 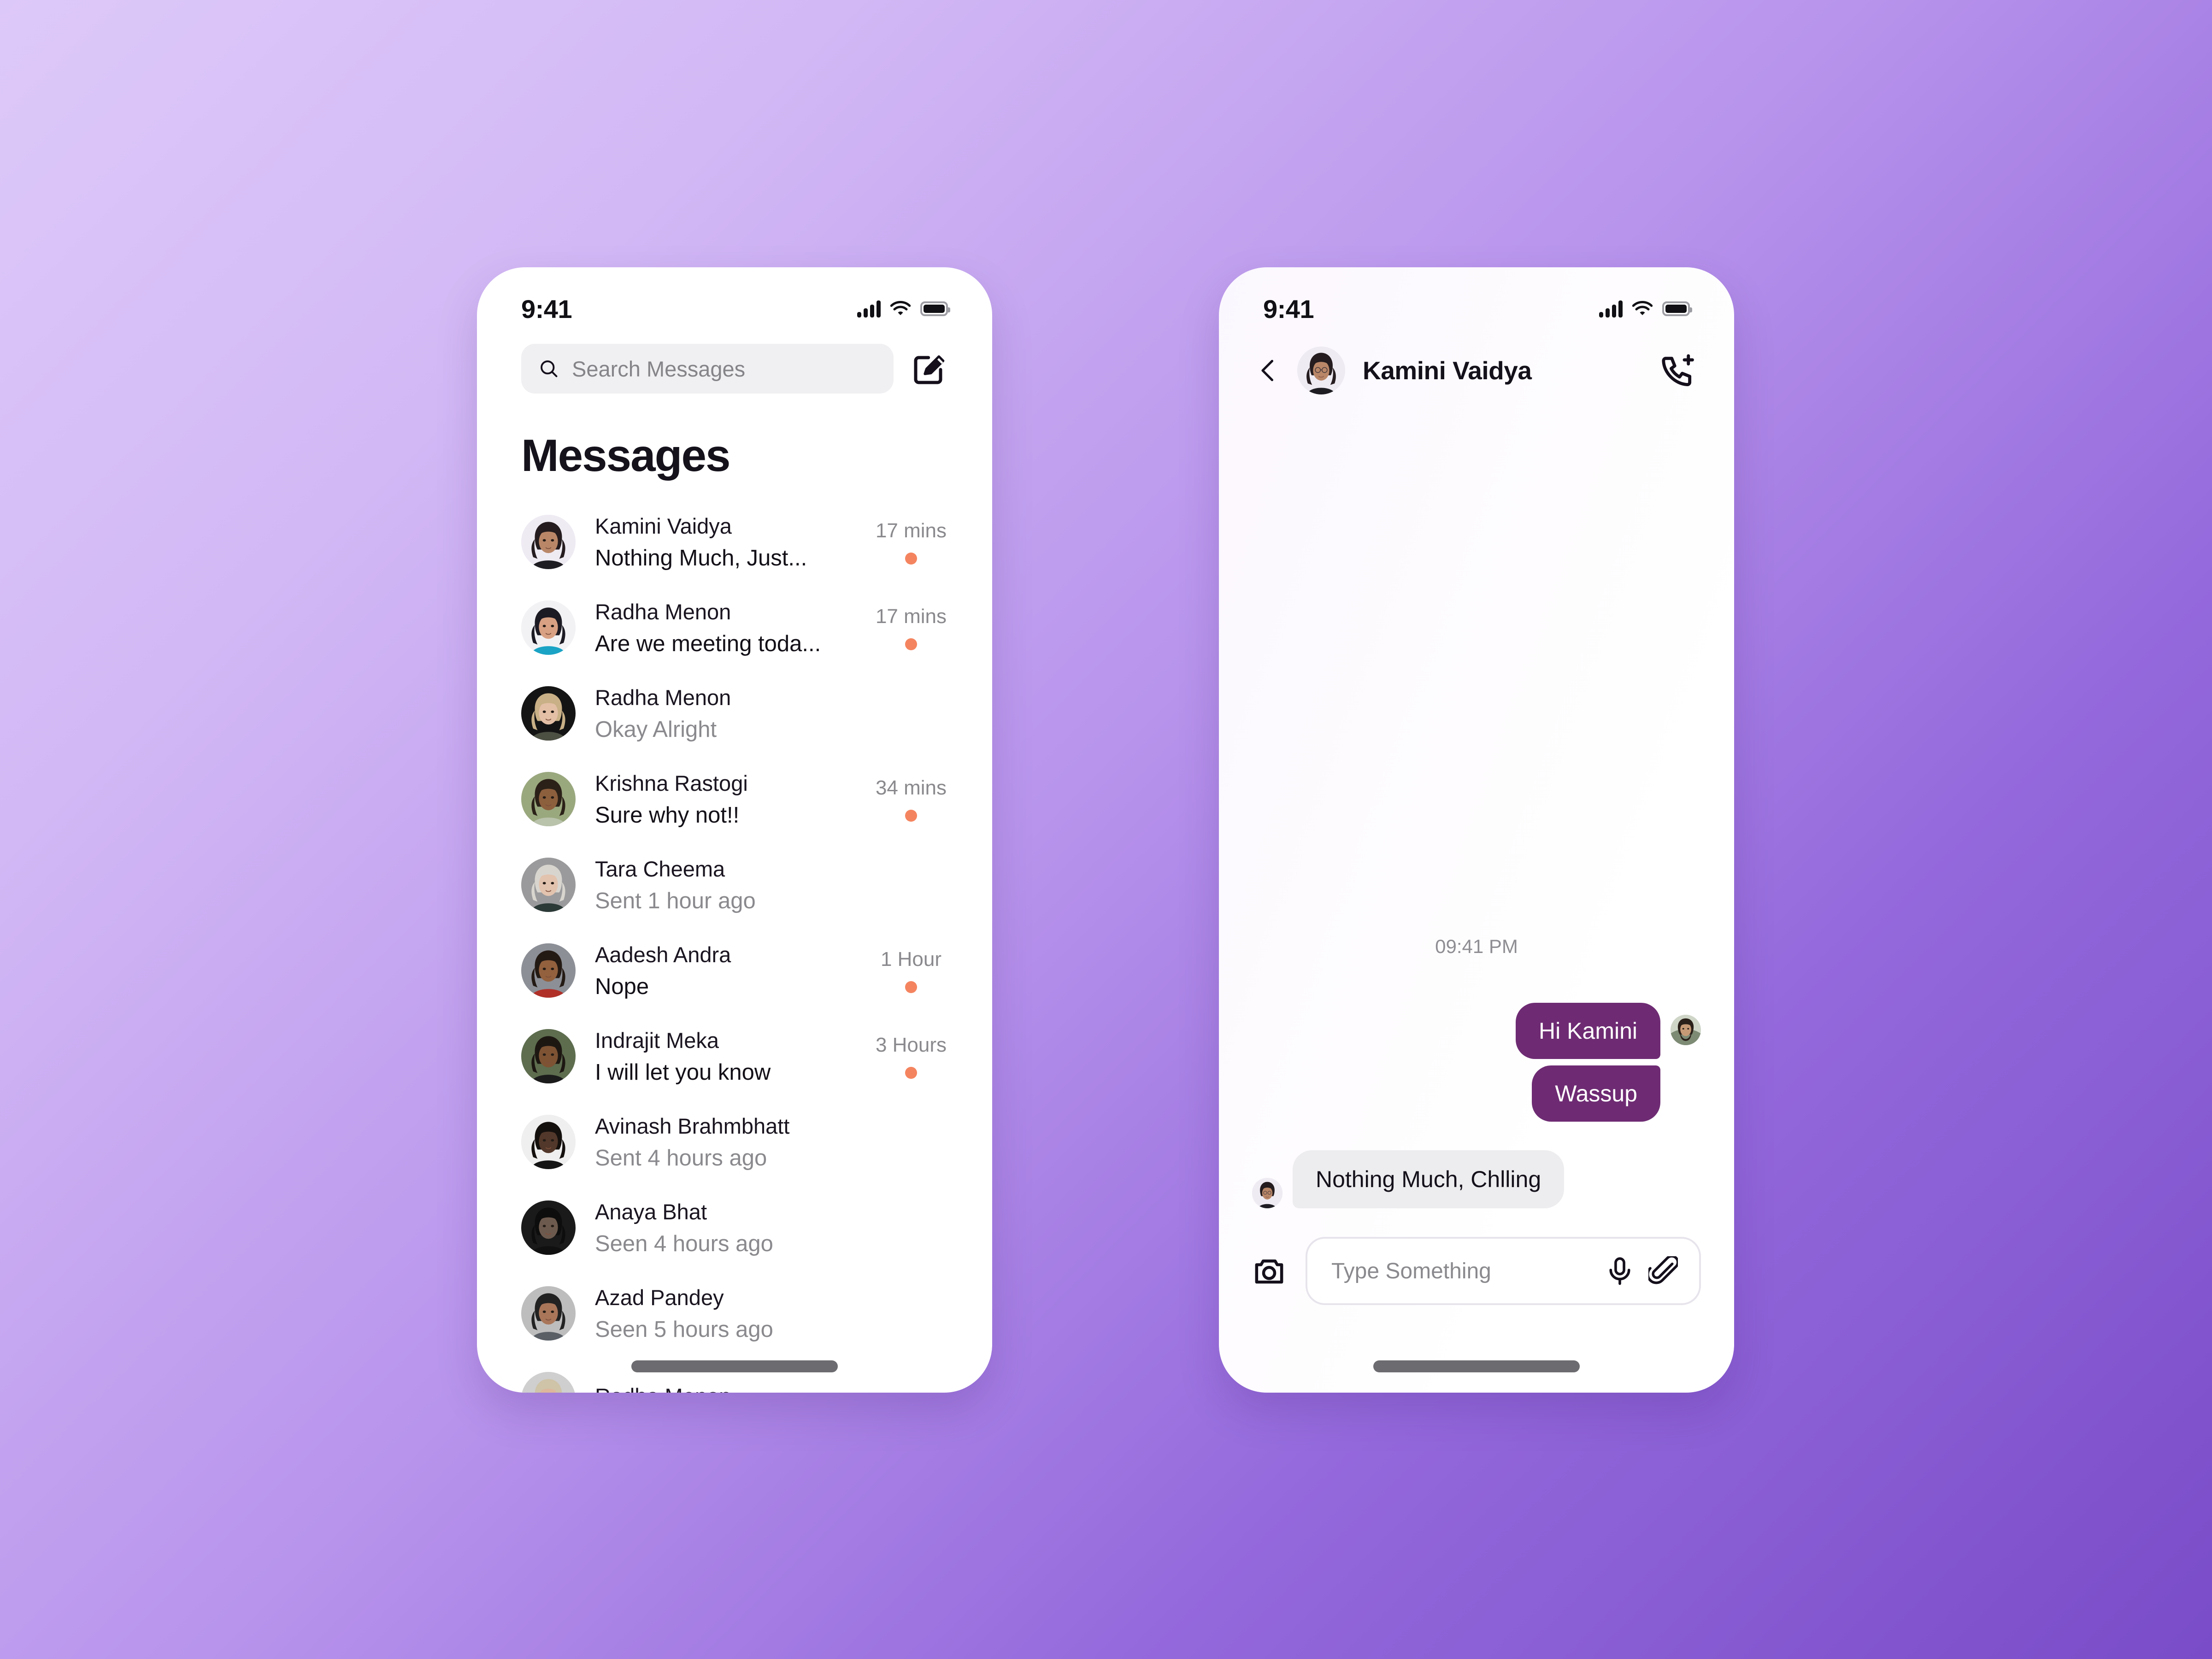 I want to click on chat-timestamp: 09:41 PM, so click(x=1476, y=946).